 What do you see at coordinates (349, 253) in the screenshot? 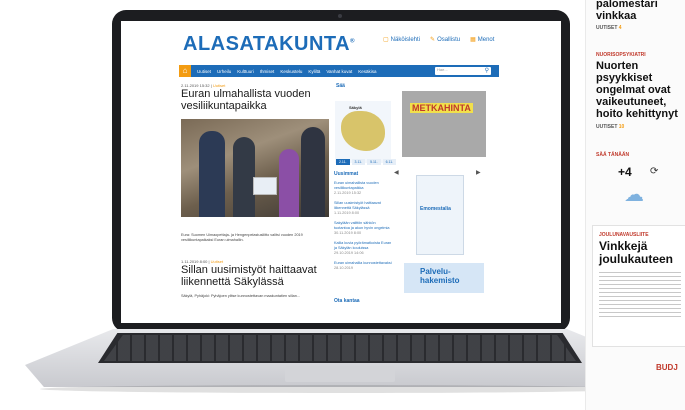
I see `item-time: 29.10.2019 14:06` at bounding box center [349, 253].